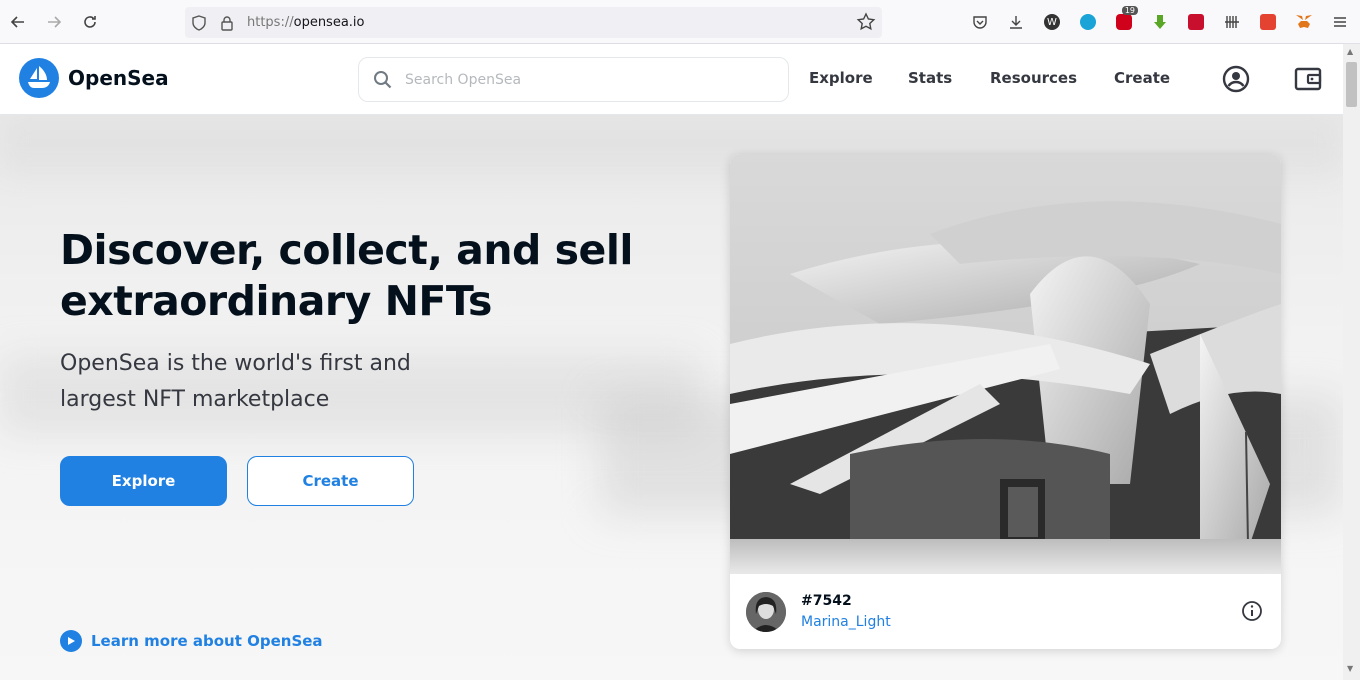 This screenshot has width=1360, height=680. Describe the element at coordinates (841, 78) in the screenshot. I see `nav-explore: Explore` at that location.